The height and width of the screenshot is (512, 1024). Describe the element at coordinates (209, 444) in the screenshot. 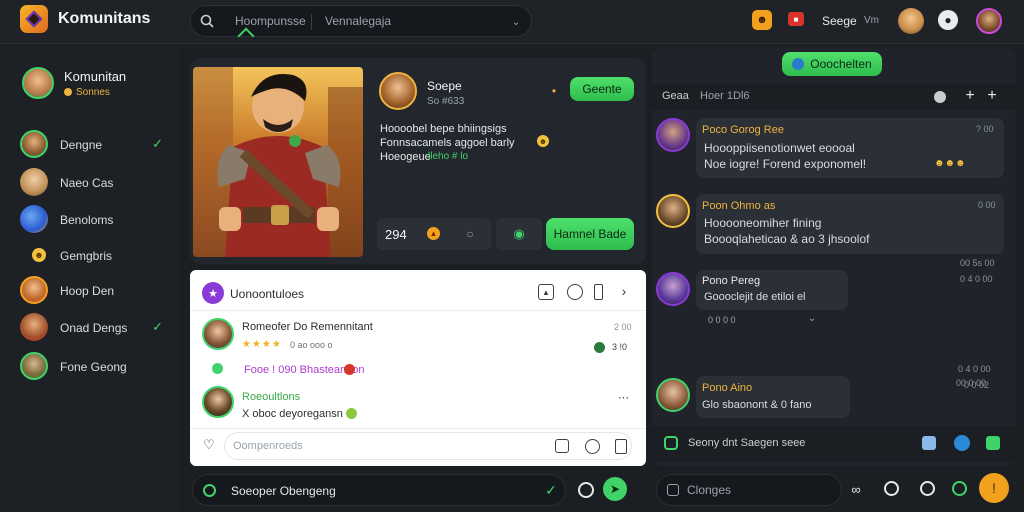

I see `heart-icon: ♡` at that location.